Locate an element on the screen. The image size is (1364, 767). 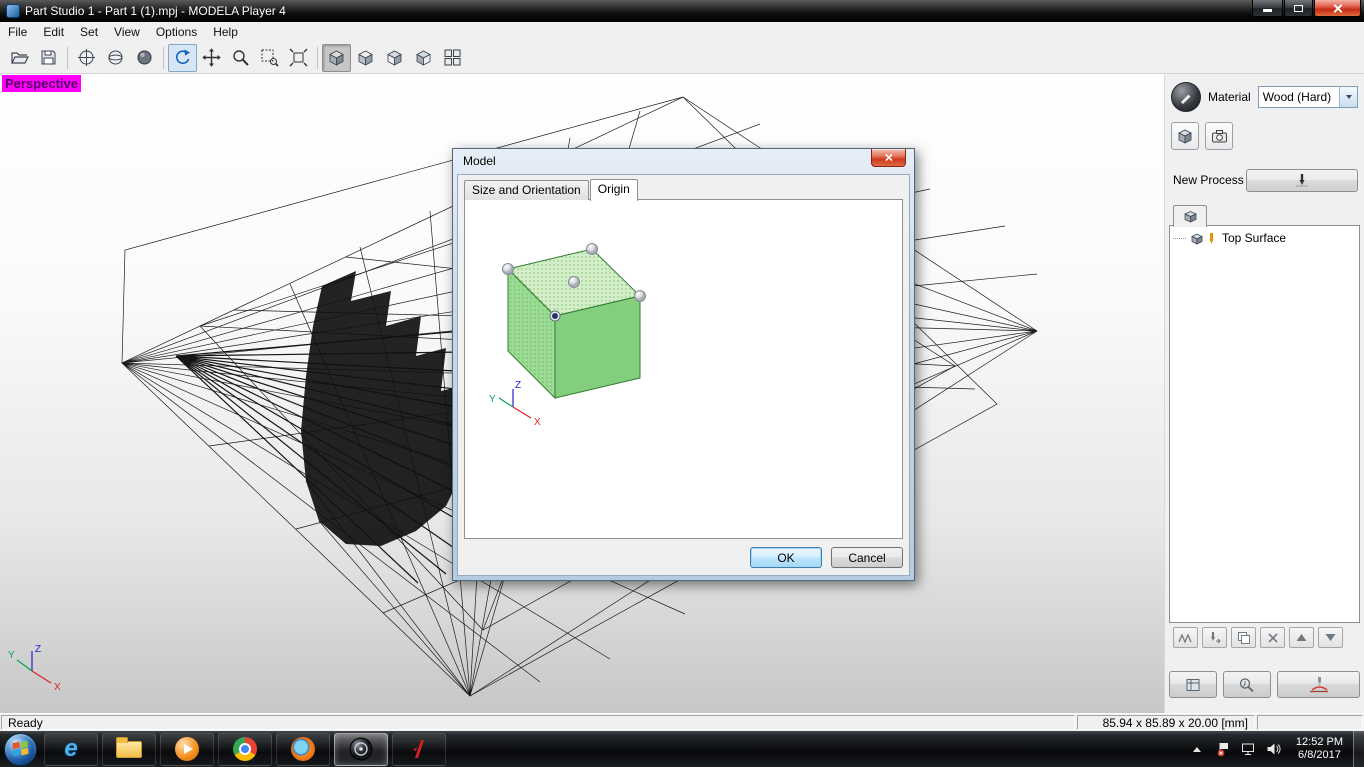
taskbar-item-virtual-modela is located at coordinates (419, 749).